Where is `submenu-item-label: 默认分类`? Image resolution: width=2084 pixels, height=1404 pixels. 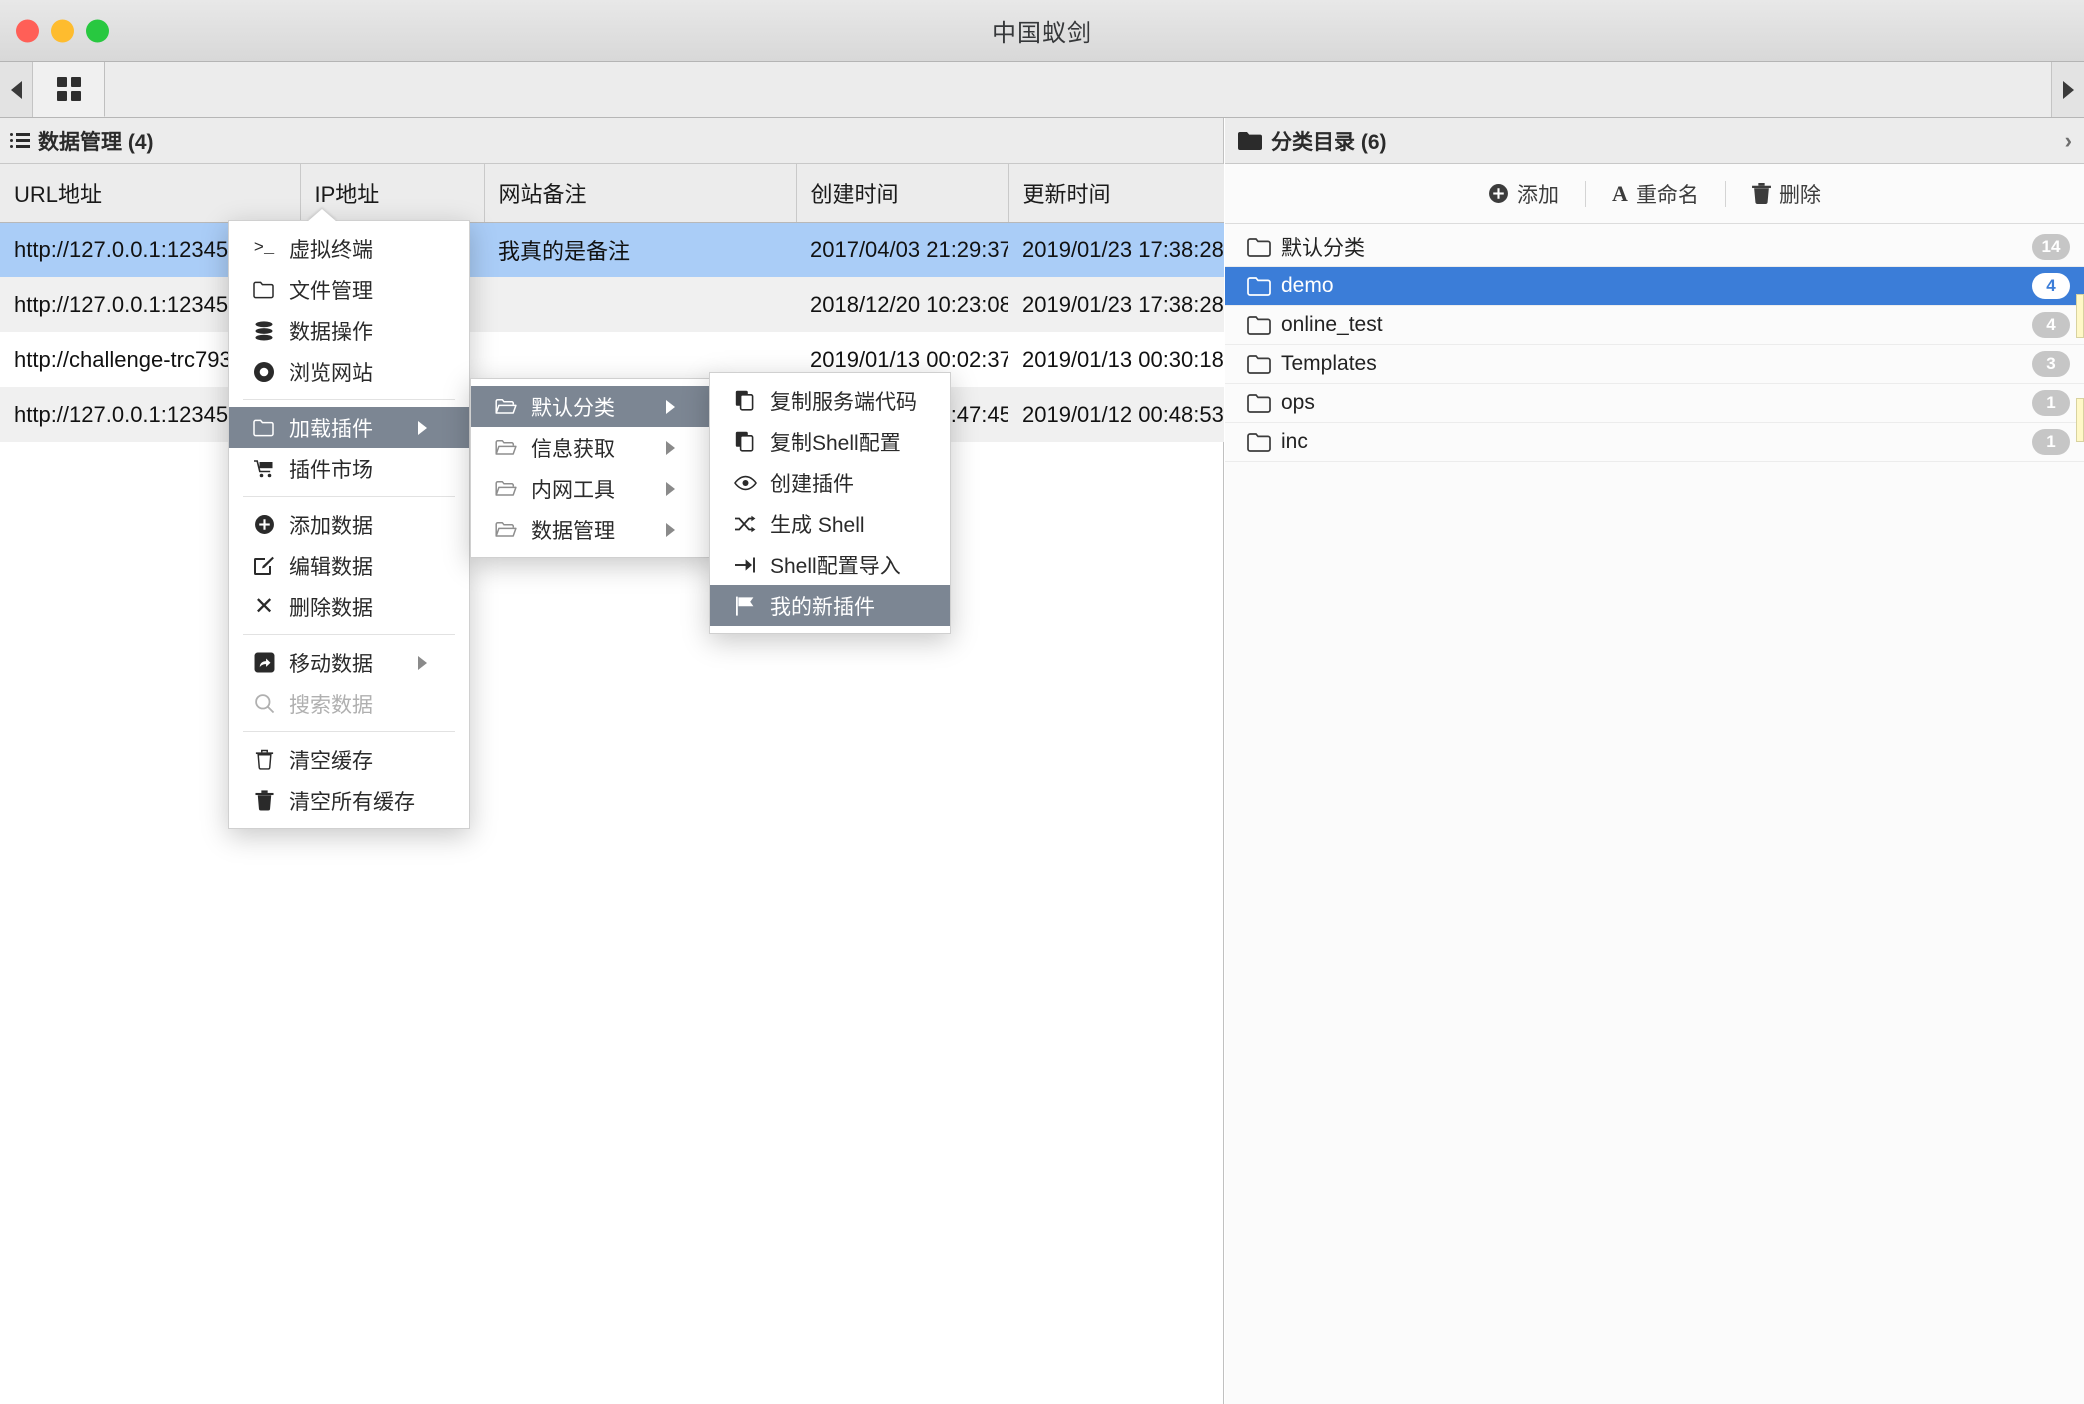 submenu-item-label: 默认分类 is located at coordinates (573, 408).